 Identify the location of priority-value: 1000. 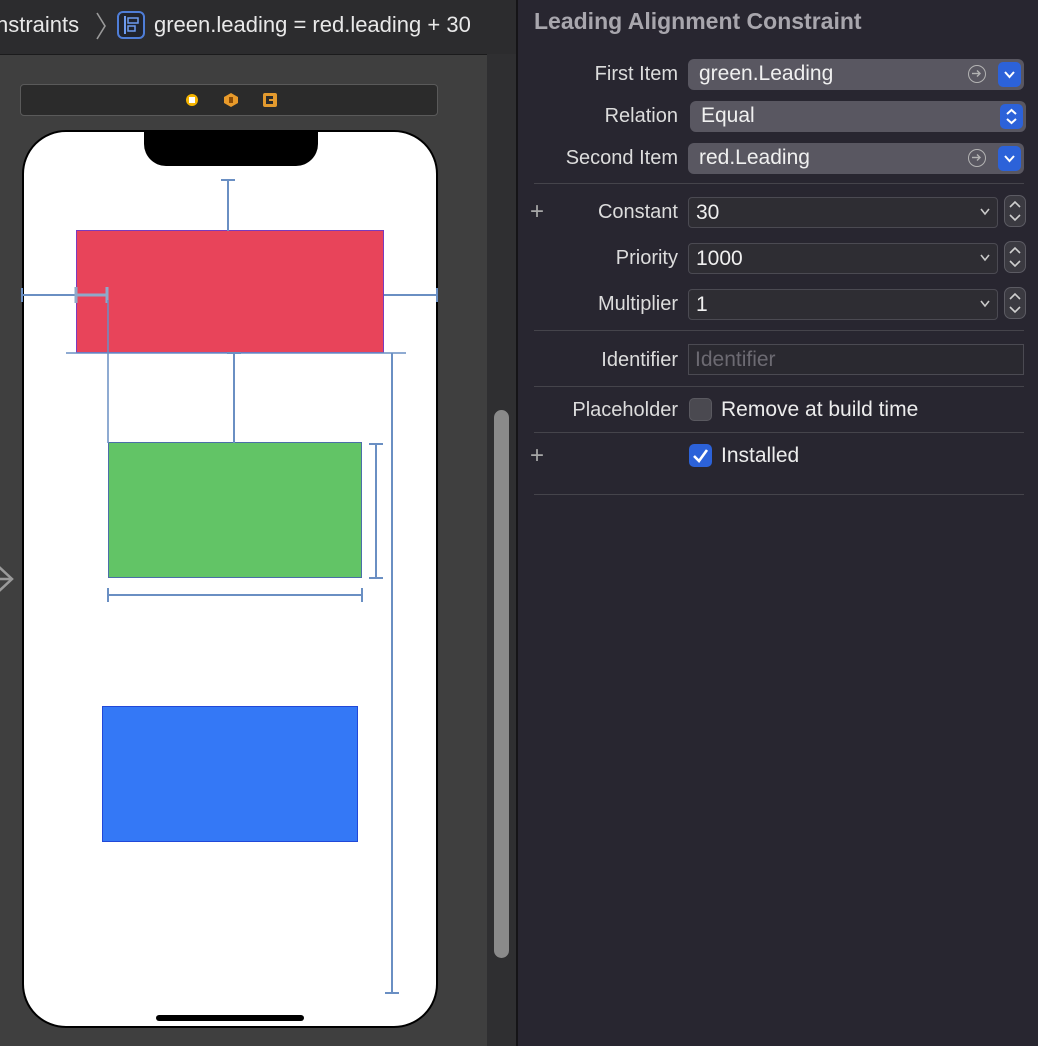
(719, 258).